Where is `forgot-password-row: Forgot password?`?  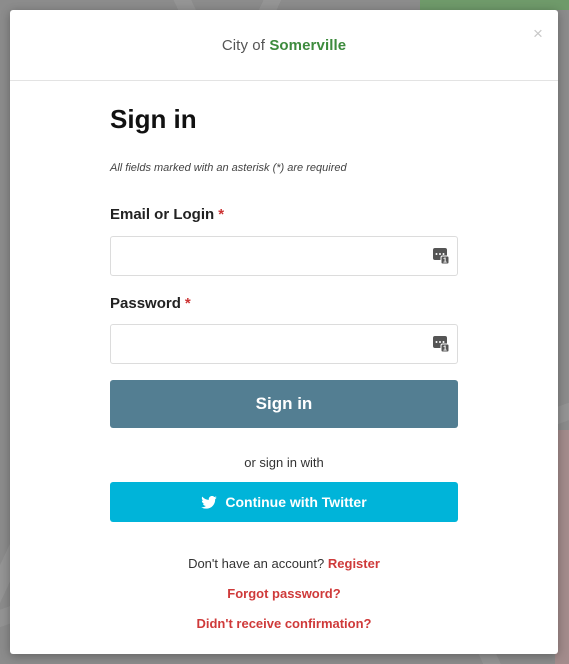 forgot-password-row: Forgot password? is located at coordinates (284, 593).